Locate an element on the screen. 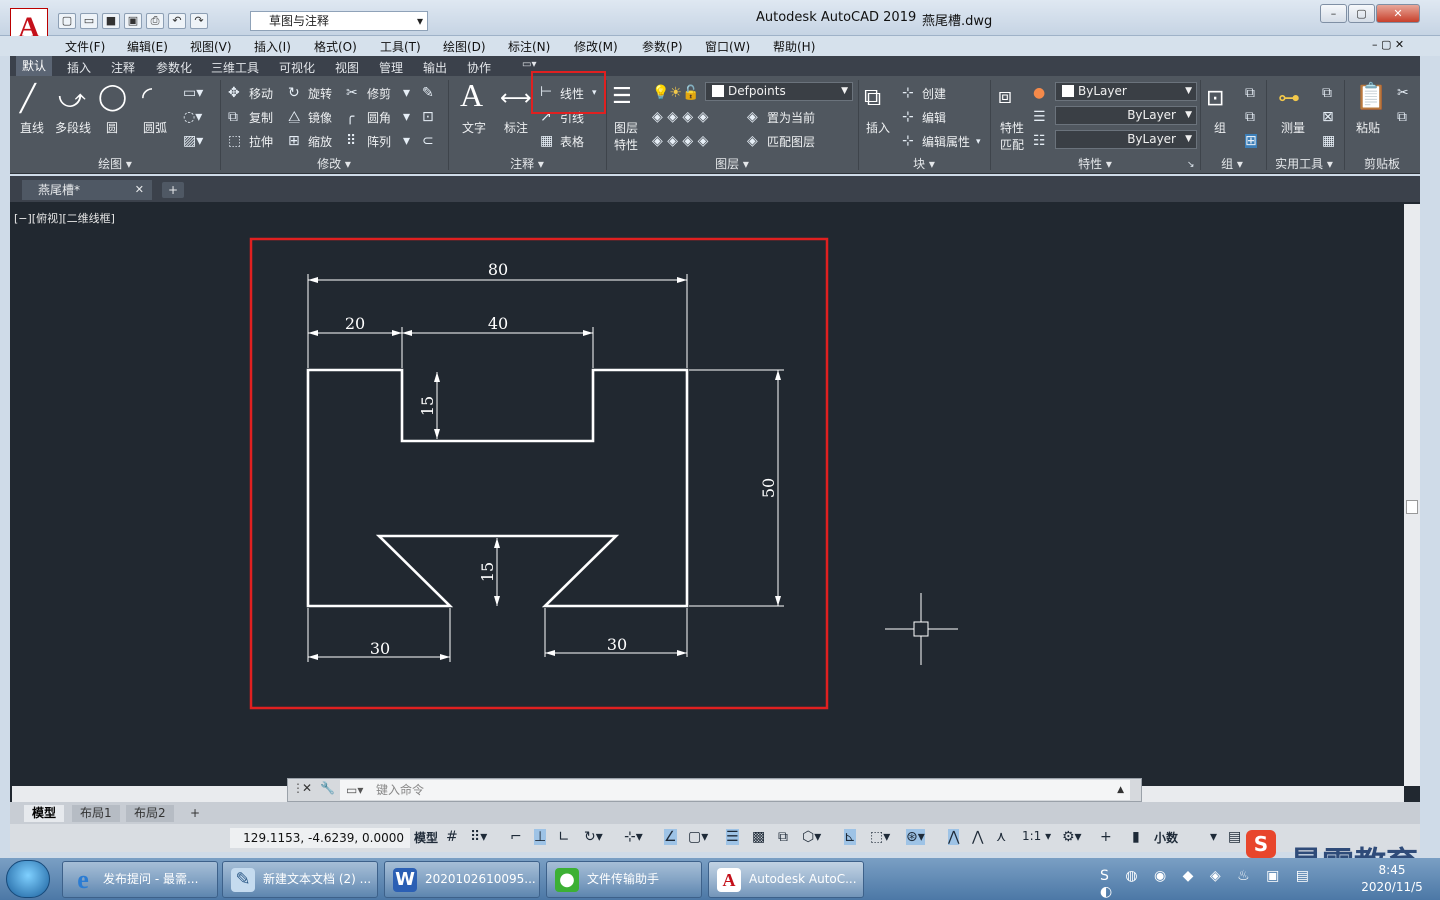 This screenshot has width=1440, height=900. dimension-texts: 80 20 40 15 50 15 30 30 is located at coordinates (561, 459).